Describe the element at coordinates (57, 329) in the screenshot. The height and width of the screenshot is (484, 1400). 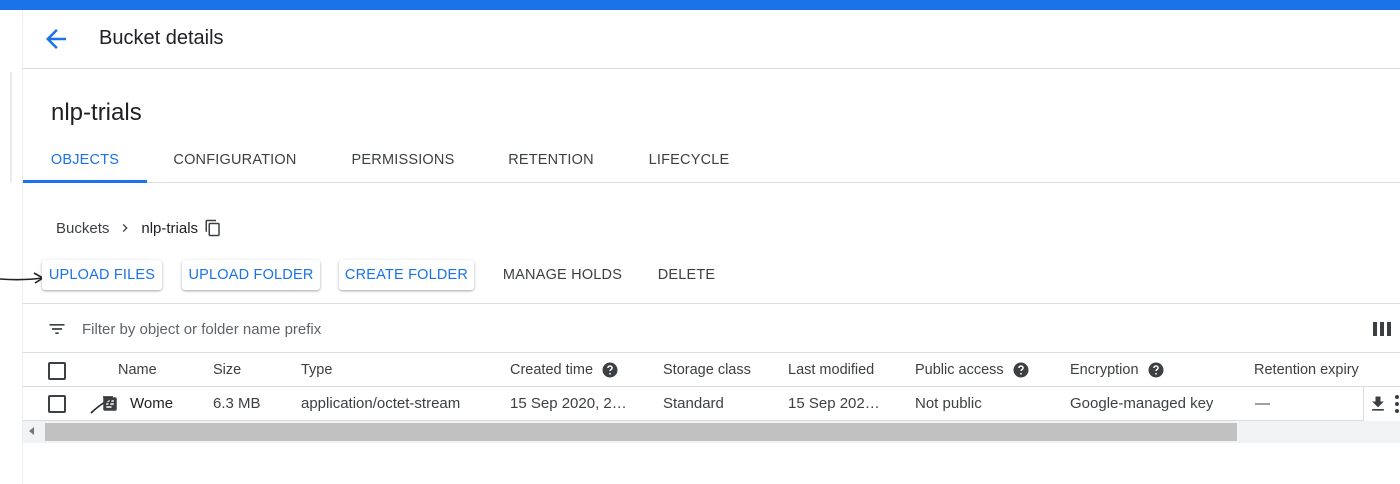
I see `filter-list-icon` at that location.